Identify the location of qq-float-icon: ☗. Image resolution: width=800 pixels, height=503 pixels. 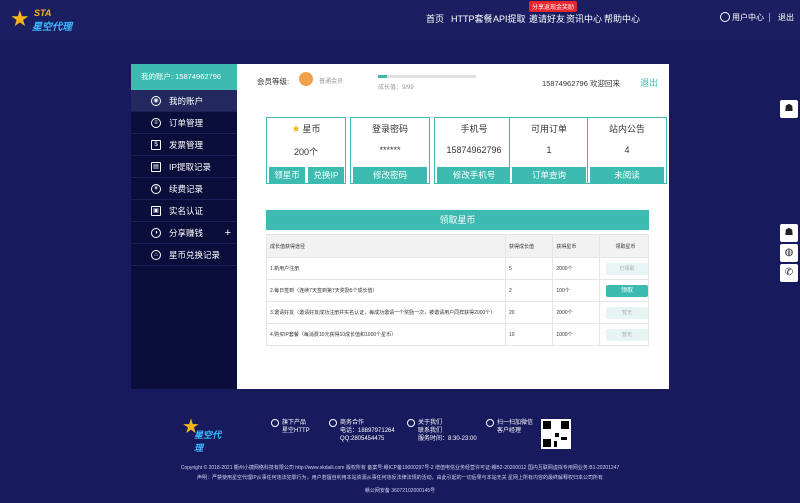
(789, 109).